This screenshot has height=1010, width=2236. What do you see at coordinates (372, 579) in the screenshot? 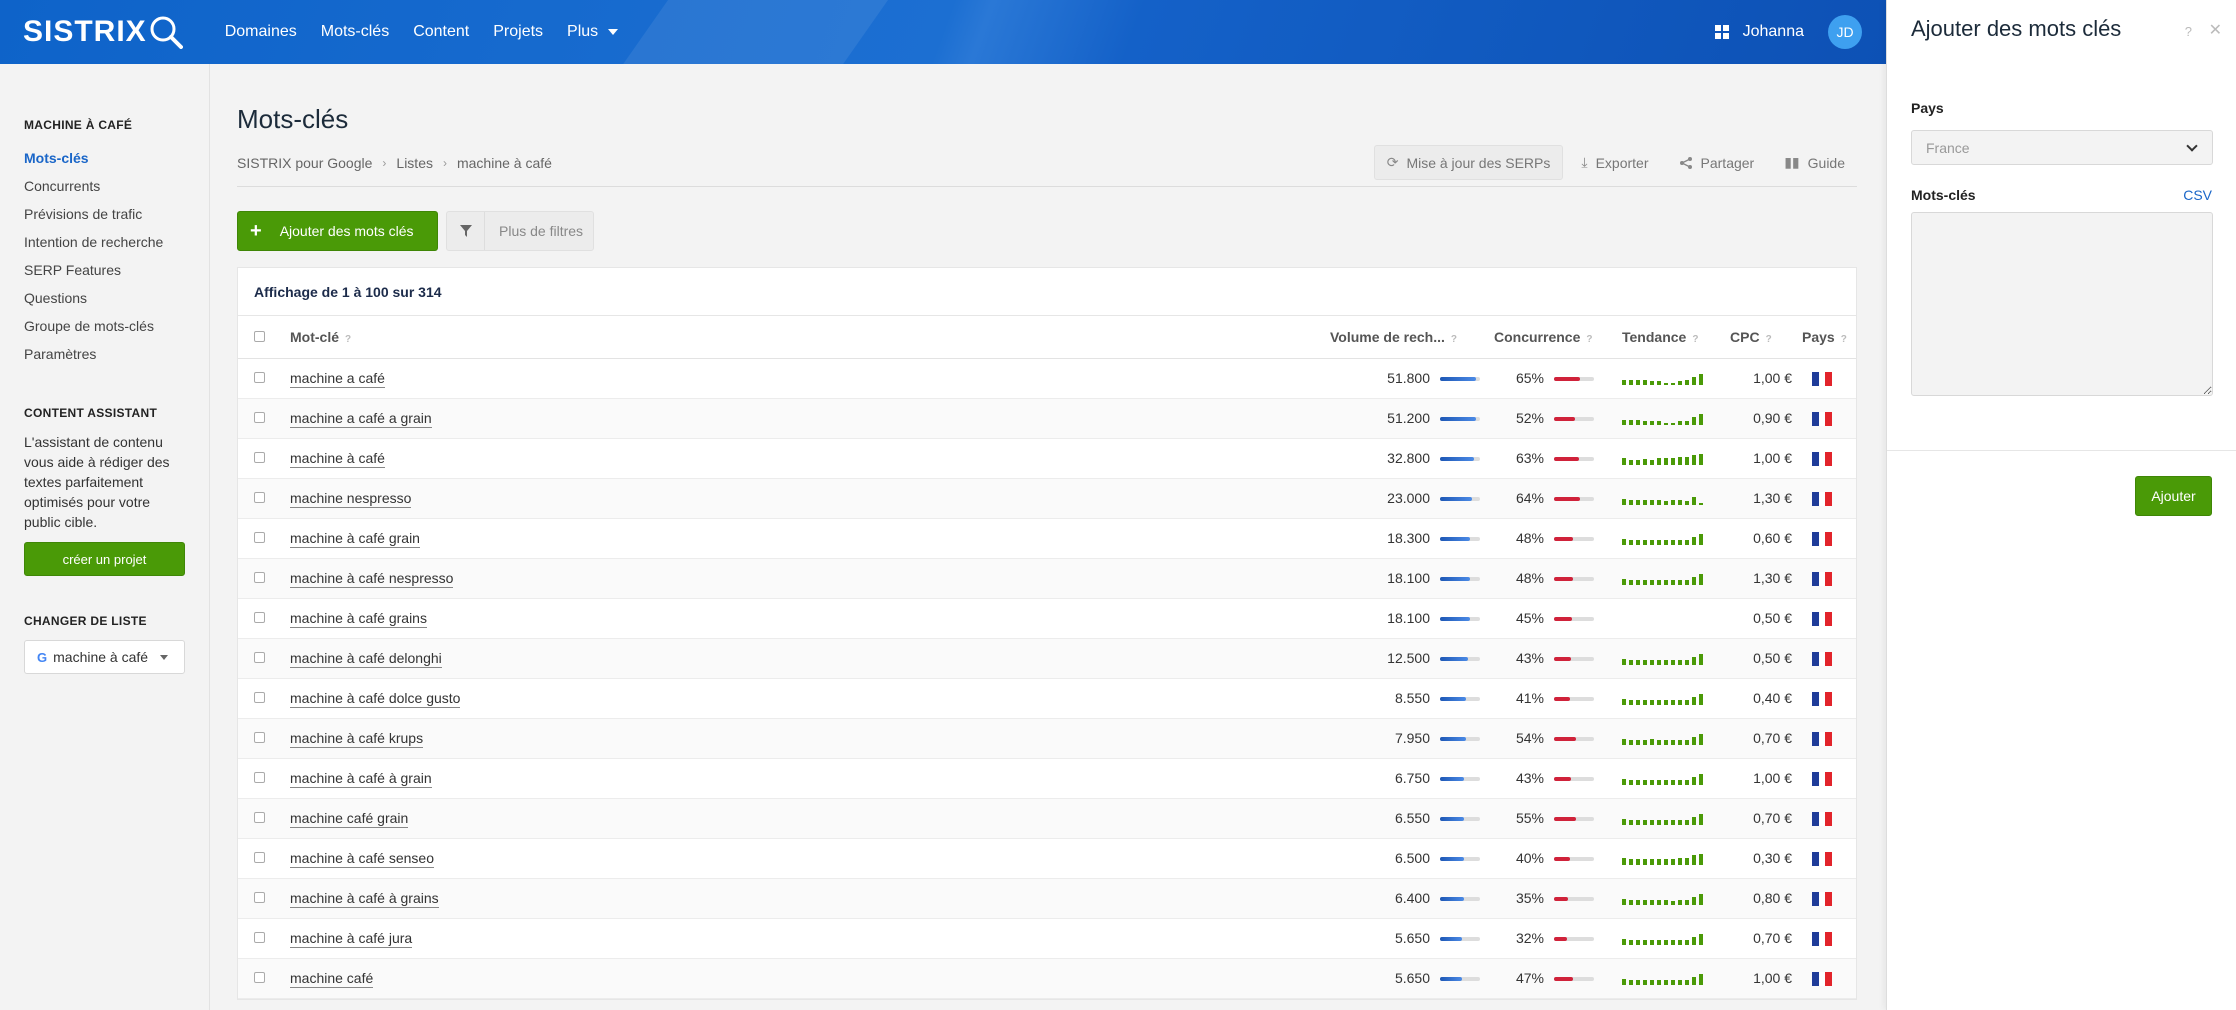
I see `keyword-link: machine à café nespresso` at bounding box center [372, 579].